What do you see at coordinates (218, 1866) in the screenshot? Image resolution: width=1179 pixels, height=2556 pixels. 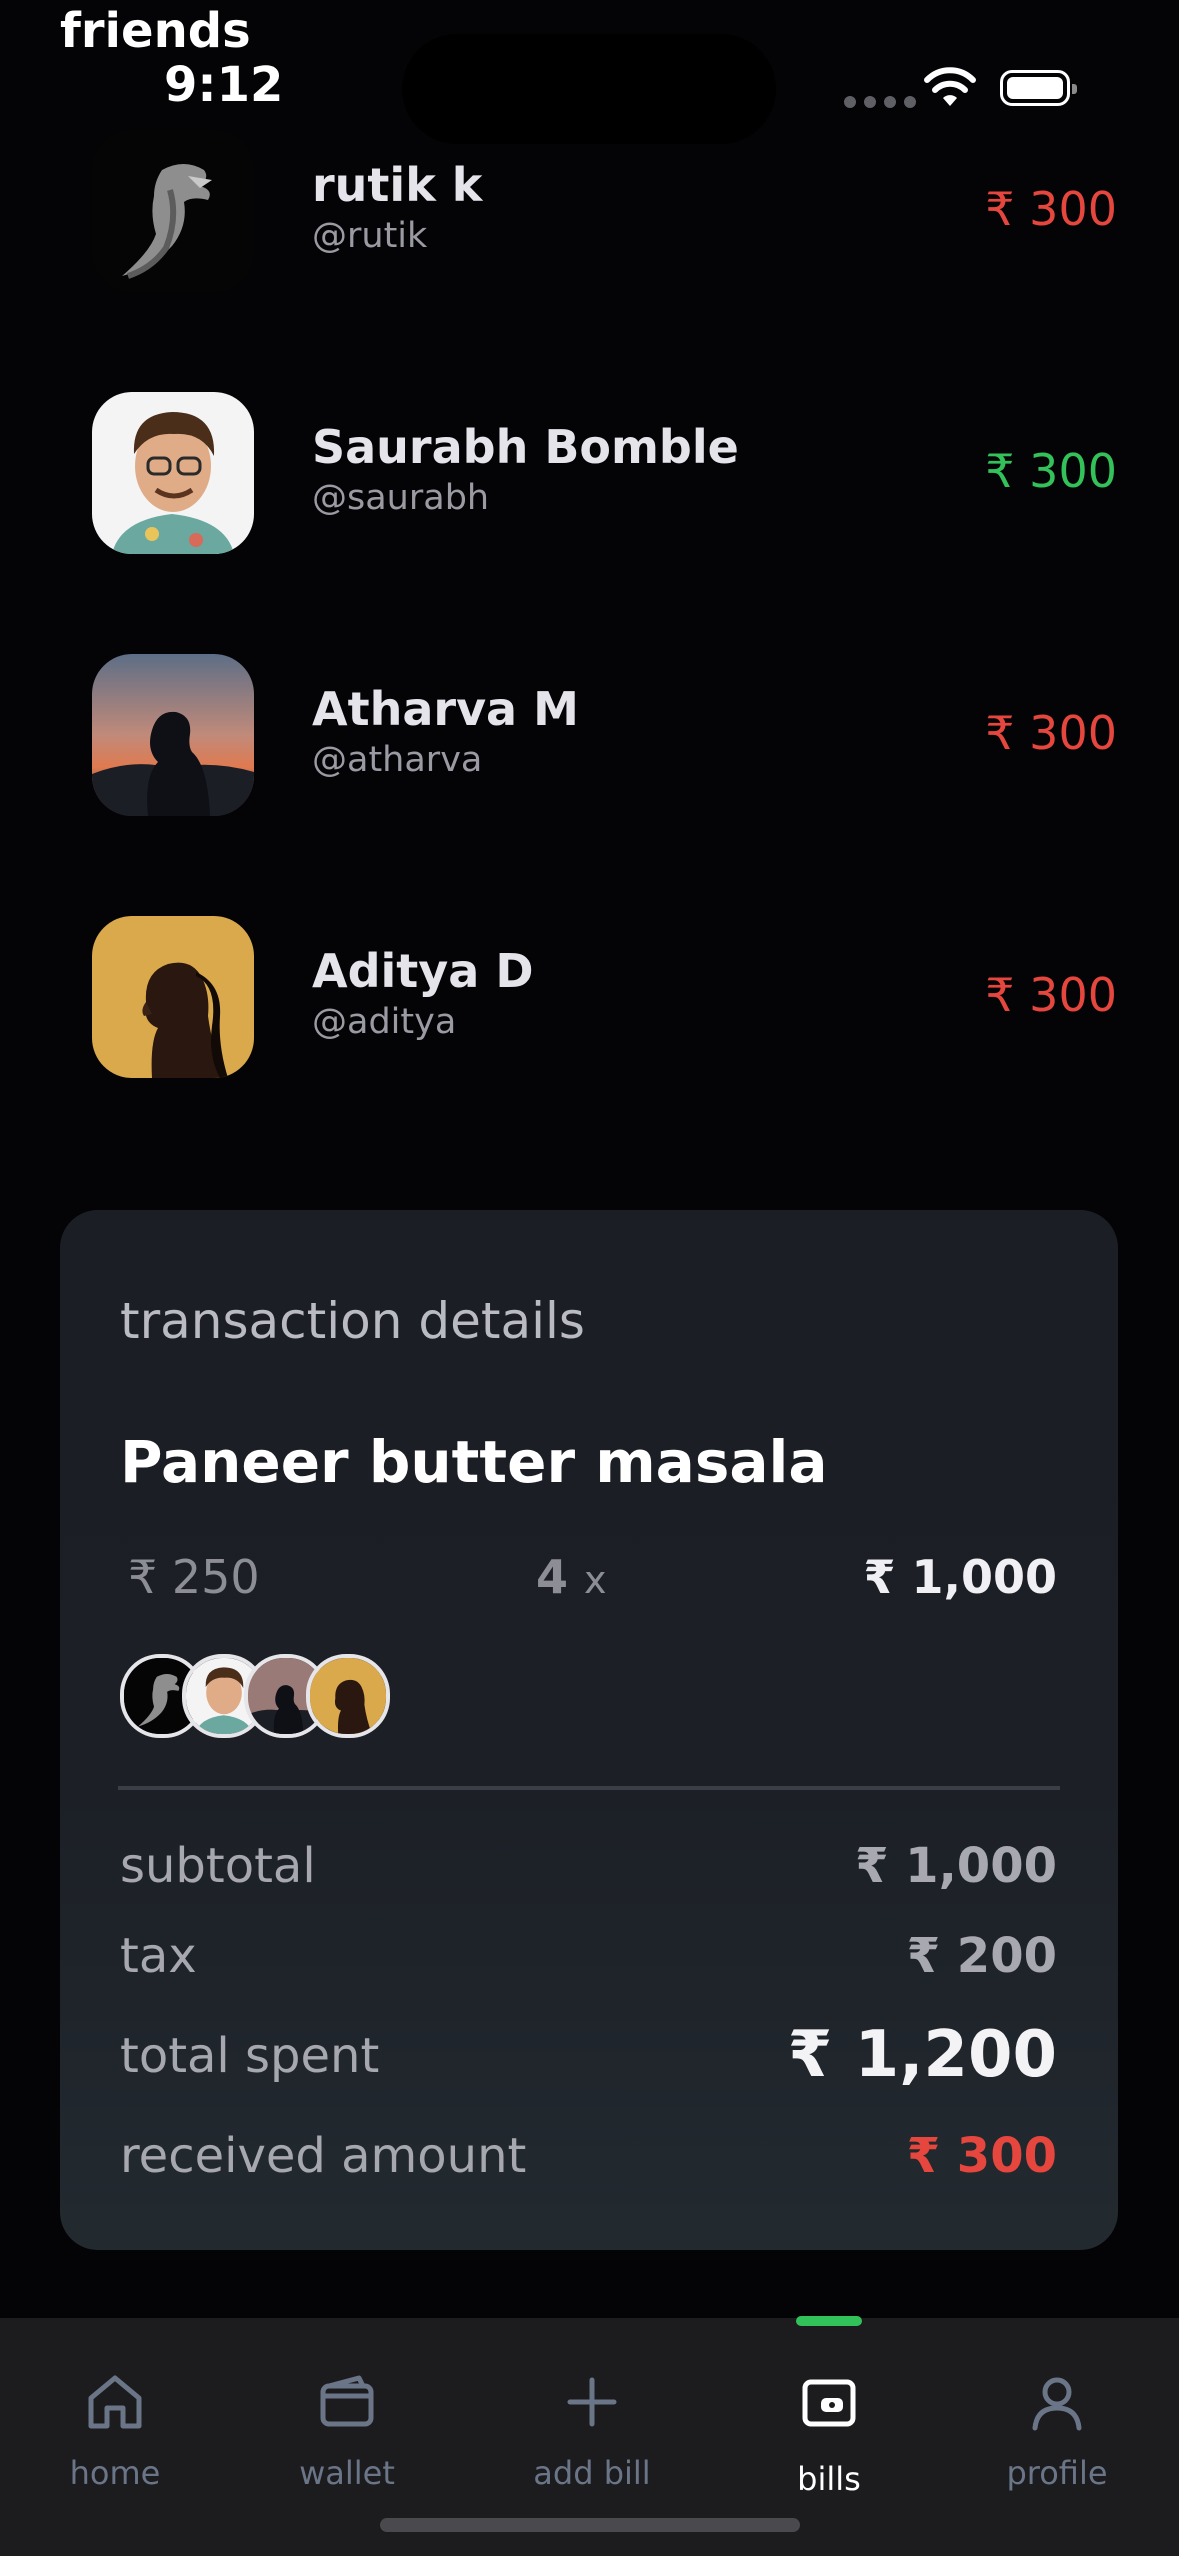 I see `subtotal-label: subtotal` at bounding box center [218, 1866].